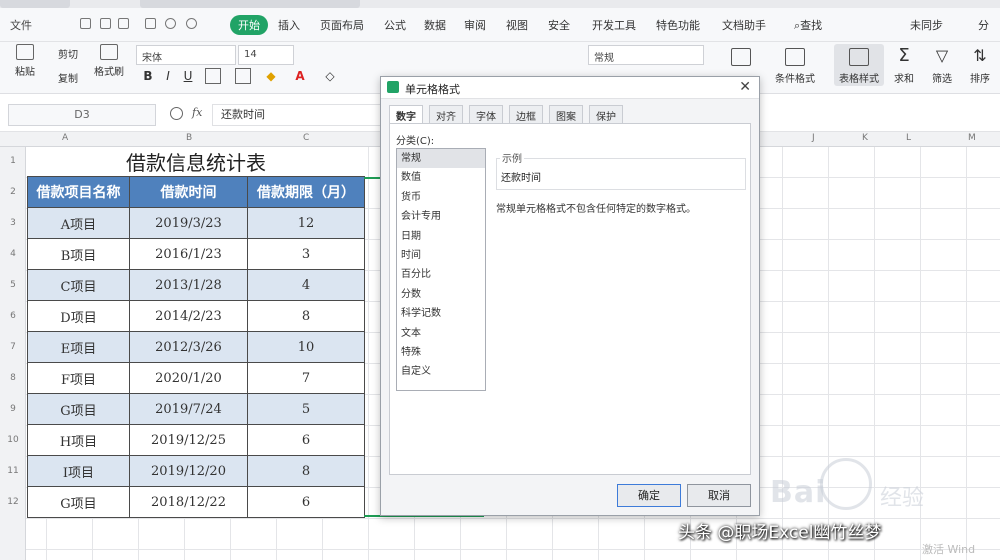  Describe the element at coordinates (441, 236) in the screenshot. I see `category-item-date: 日期` at that location.